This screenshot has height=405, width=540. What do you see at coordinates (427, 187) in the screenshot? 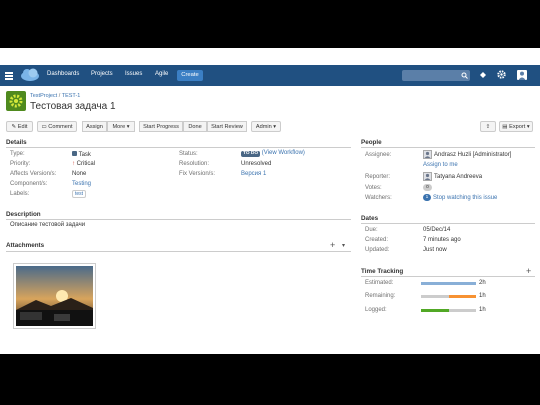
I see `votes-badge: 0` at bounding box center [427, 187].